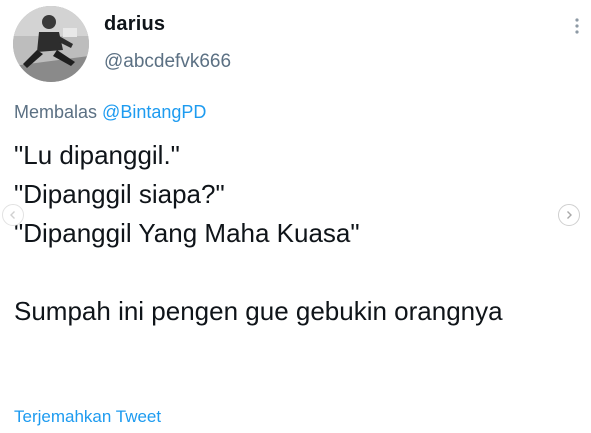 The image size is (591, 433). I want to click on translate-tweet-link: Terjemahkan Tweet, so click(87, 417).